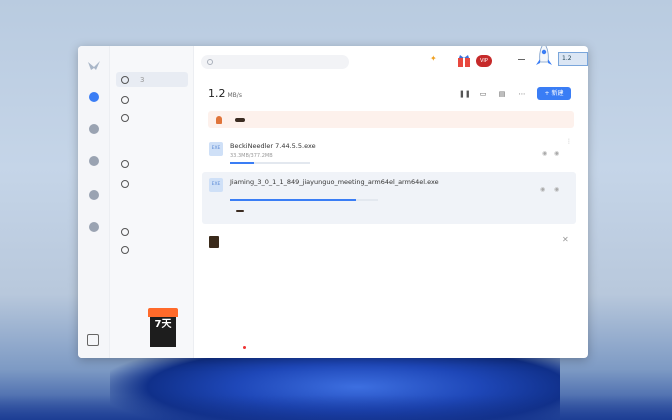 This screenshot has height=420, width=672. I want to click on pause-all-icon: ❚❚, so click(465, 94).